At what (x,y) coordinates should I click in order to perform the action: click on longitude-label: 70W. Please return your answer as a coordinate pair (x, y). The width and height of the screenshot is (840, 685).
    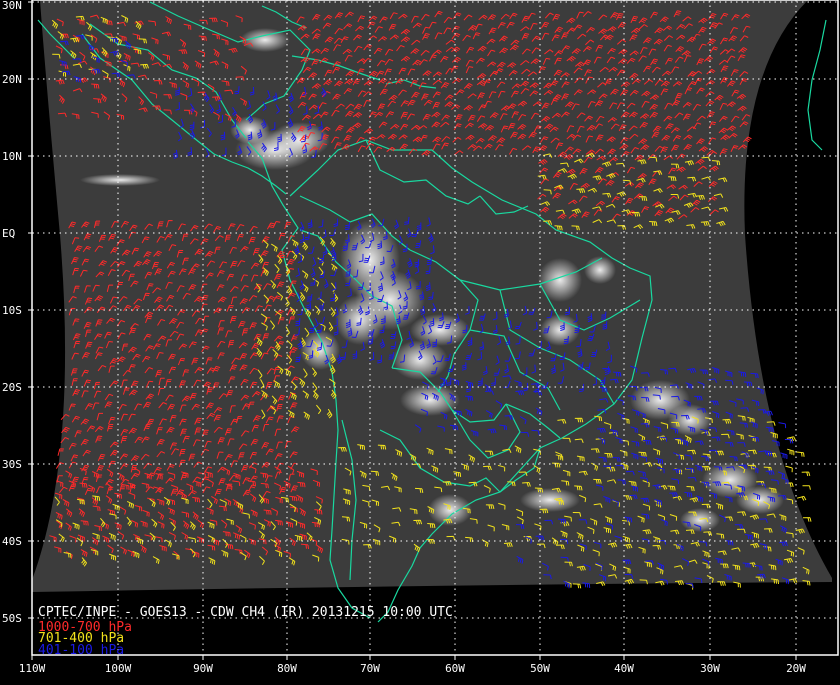
    Looking at the image, I should click on (370, 668).